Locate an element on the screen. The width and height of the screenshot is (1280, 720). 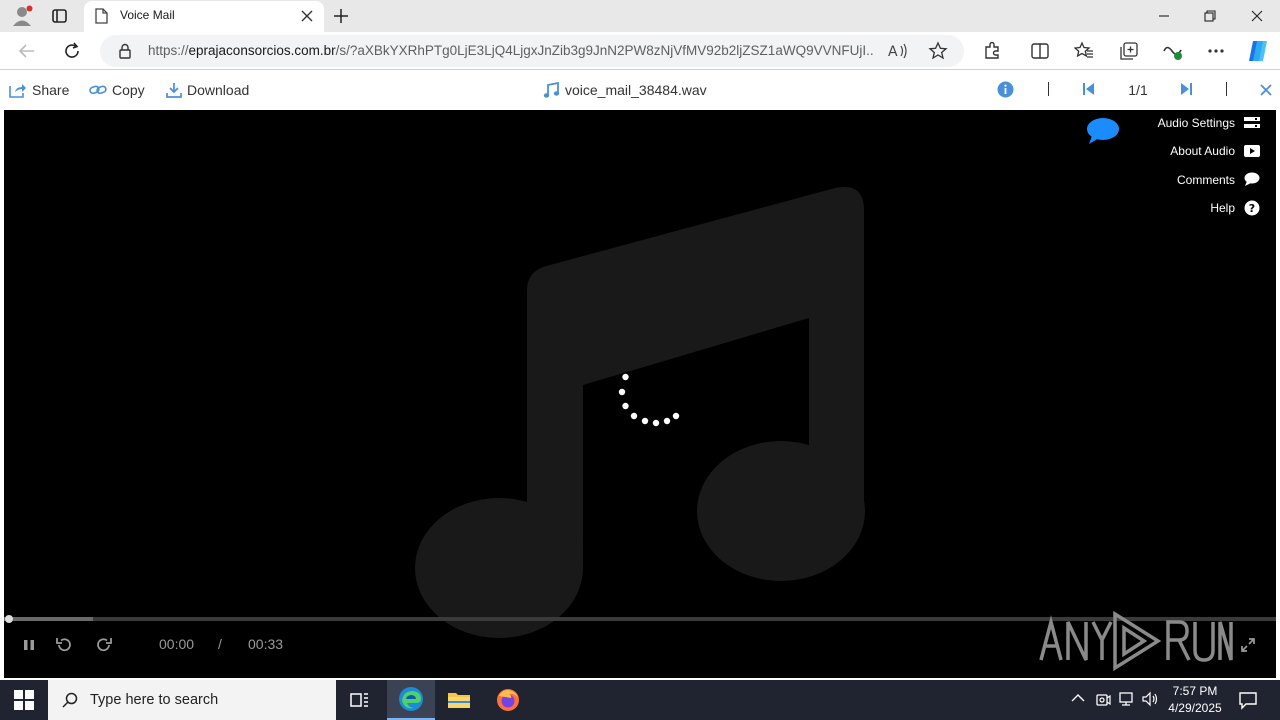
seek-handle is located at coordinates (9, 619).